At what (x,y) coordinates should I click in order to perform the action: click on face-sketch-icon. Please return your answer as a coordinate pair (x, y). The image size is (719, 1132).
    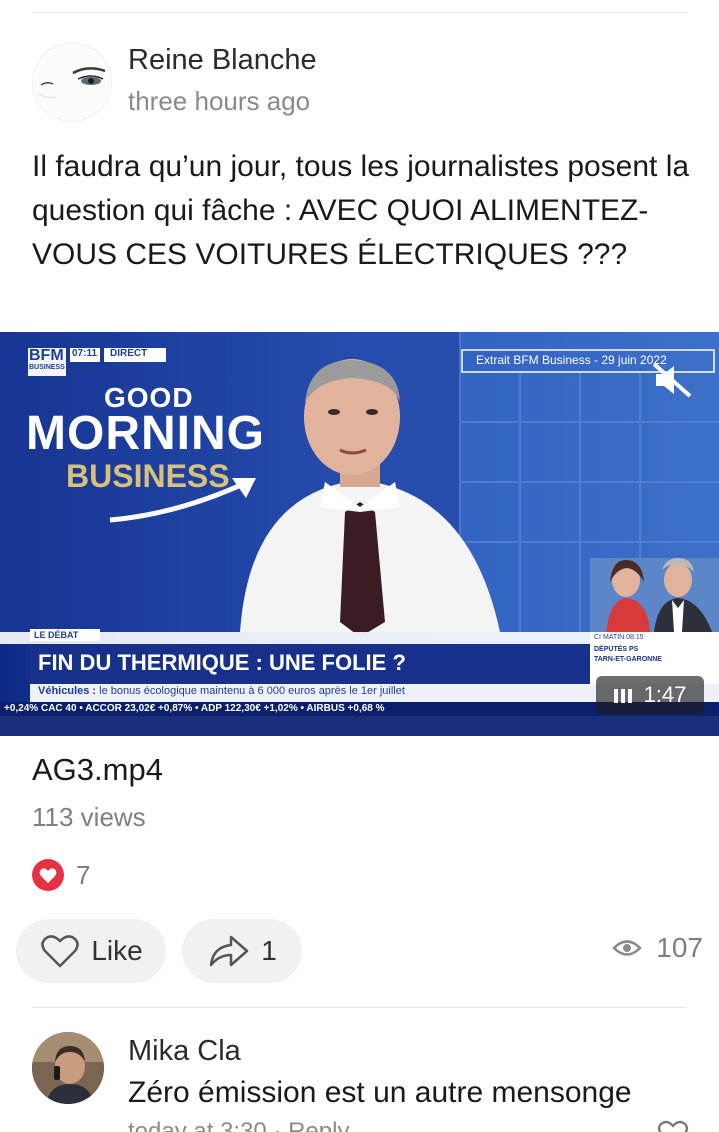
    Looking at the image, I should click on (72, 82).